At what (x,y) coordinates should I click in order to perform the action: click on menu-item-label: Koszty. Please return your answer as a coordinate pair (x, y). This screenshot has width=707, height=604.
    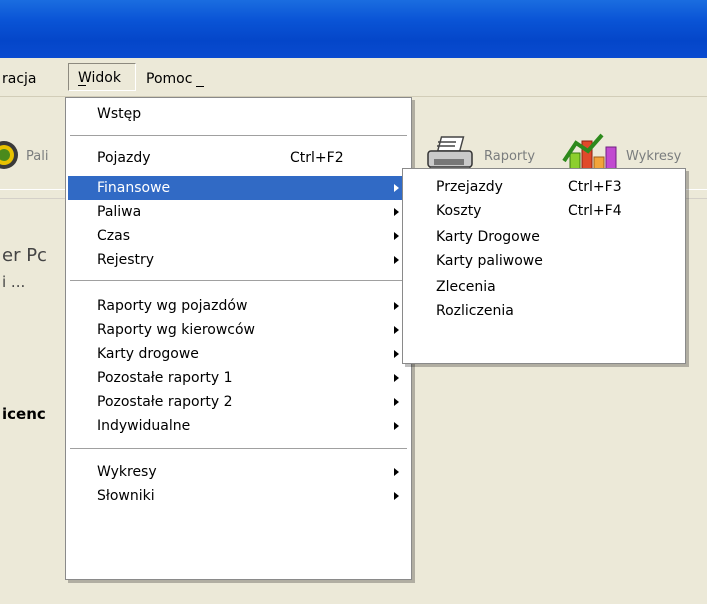
    Looking at the image, I should click on (459, 211).